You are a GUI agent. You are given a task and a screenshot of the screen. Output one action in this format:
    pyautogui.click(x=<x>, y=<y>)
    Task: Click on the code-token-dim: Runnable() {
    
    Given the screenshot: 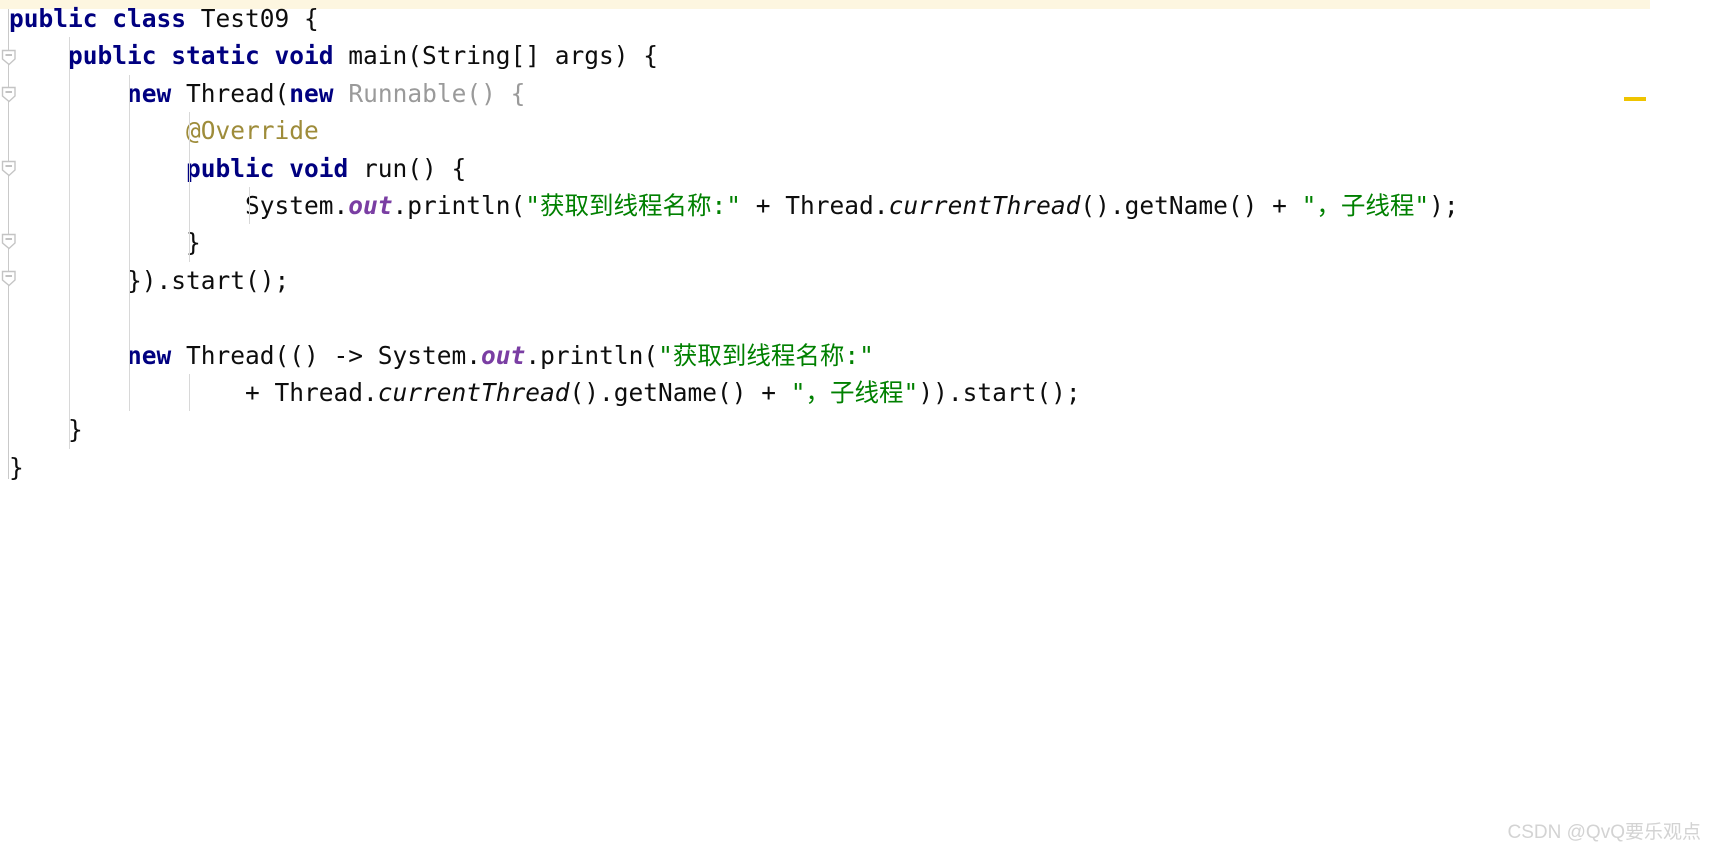 What is the action you would take?
    pyautogui.click(x=437, y=93)
    